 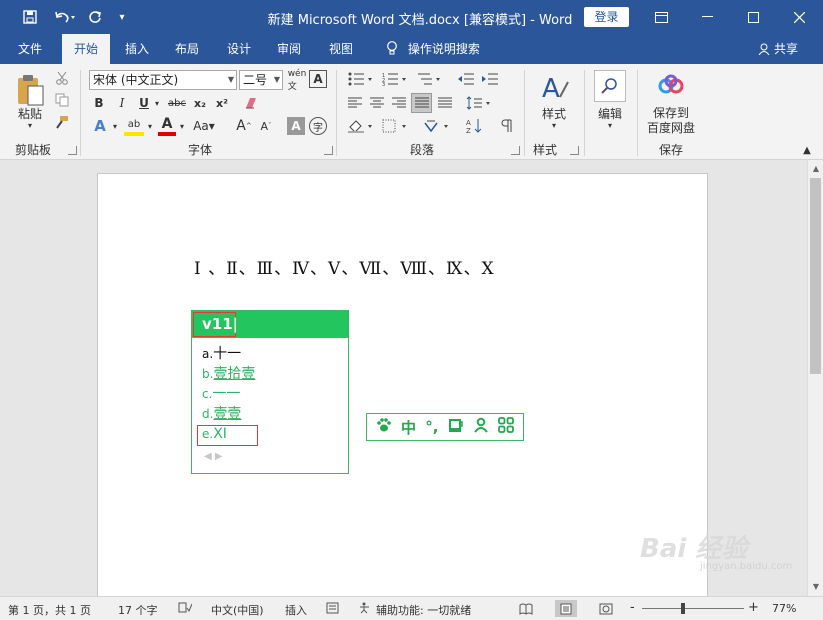 I want to click on read-mode-icon, so click(x=526, y=608).